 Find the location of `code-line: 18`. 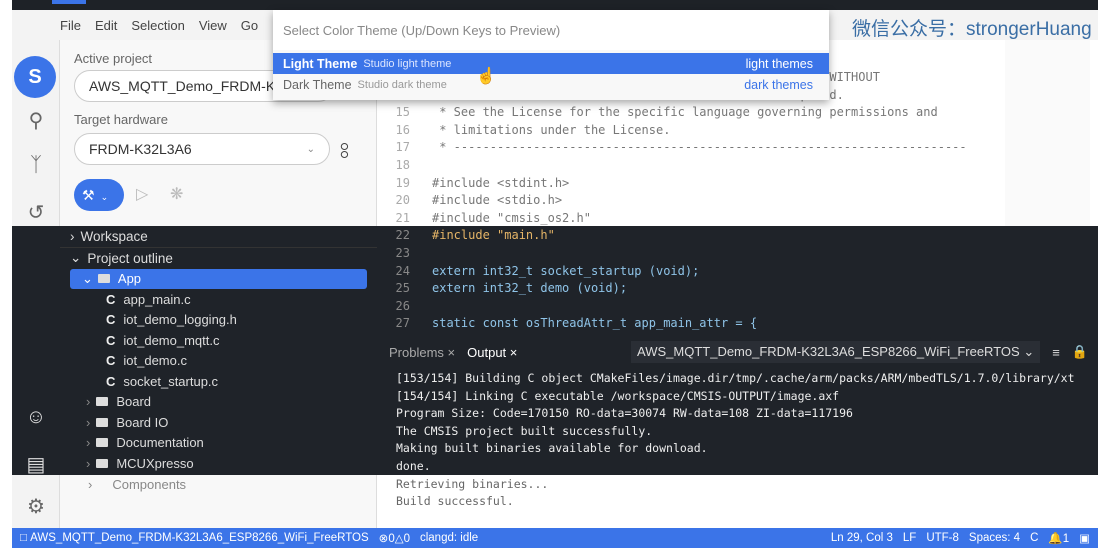

code-line: 18 is located at coordinates (404, 167).